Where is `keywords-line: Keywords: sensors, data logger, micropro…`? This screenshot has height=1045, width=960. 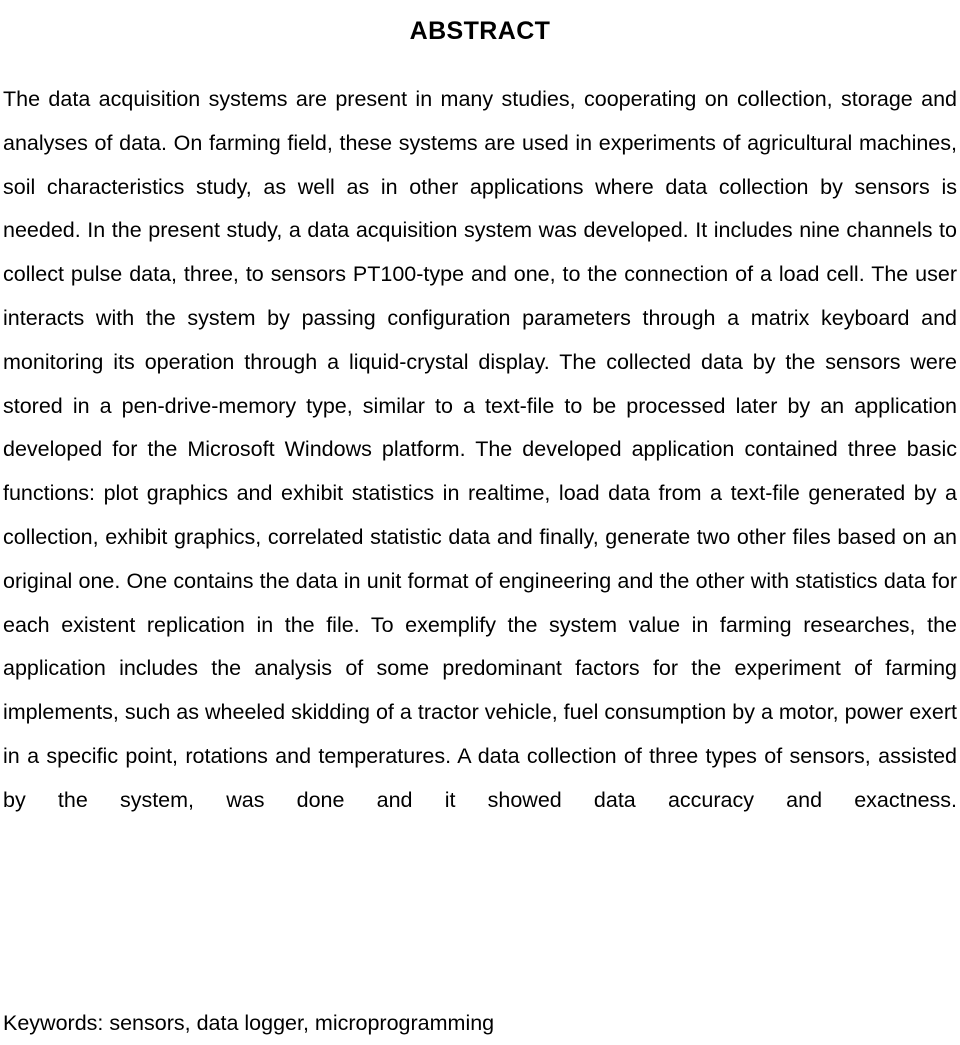 keywords-line: Keywords: sensors, data logger, micropro… is located at coordinates (249, 1023).